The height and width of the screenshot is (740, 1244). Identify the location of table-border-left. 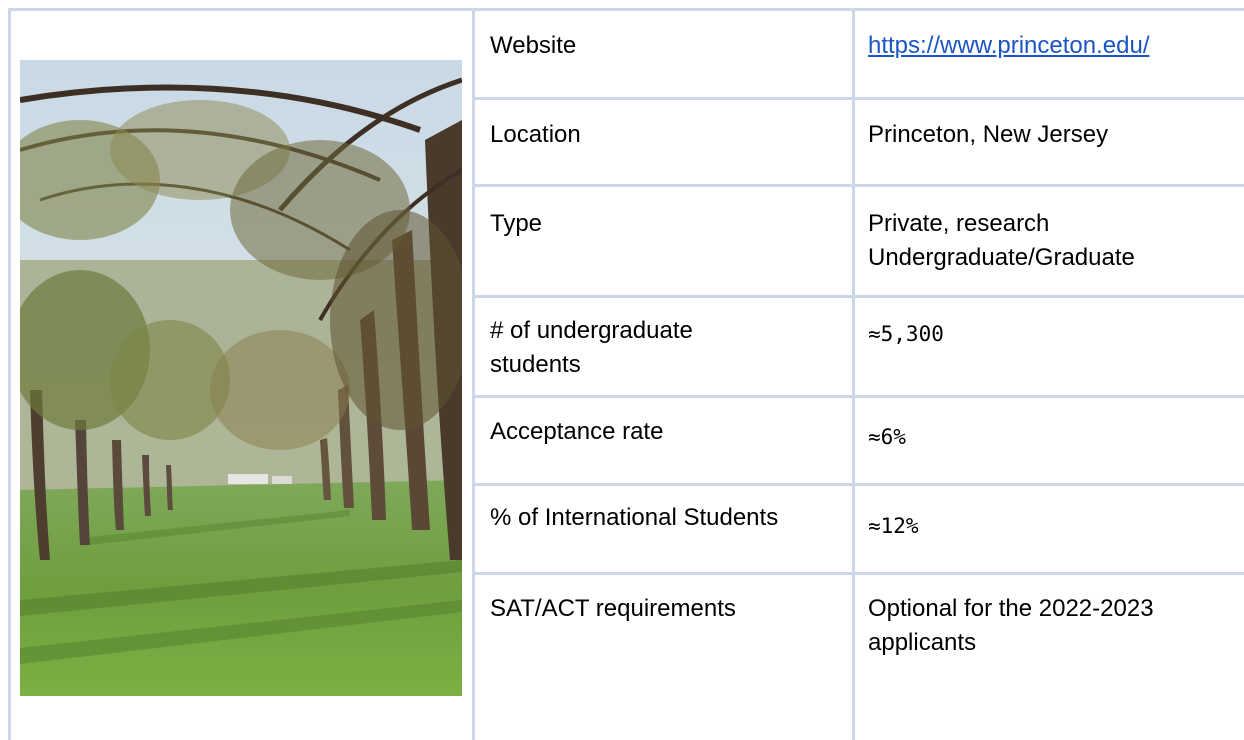
(9, 374).